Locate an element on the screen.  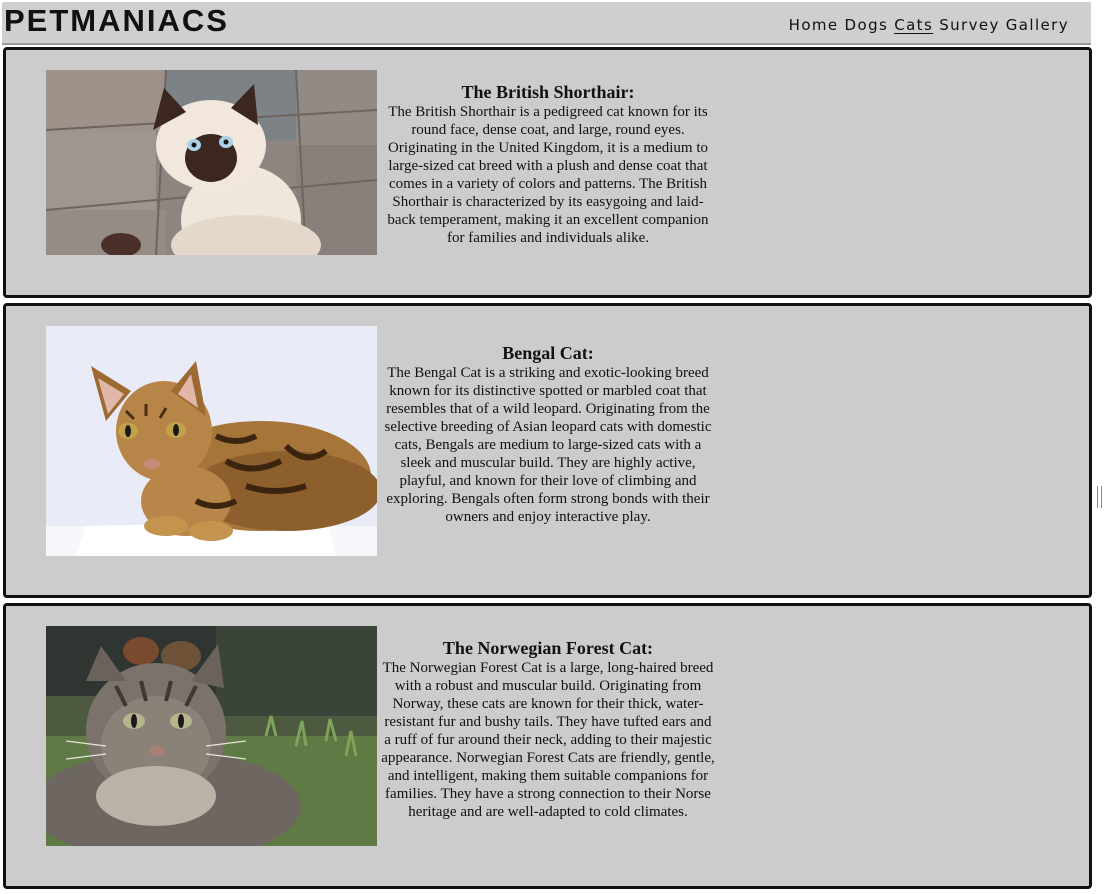
nav-link-gallery: Gallery is located at coordinates (1037, 25).